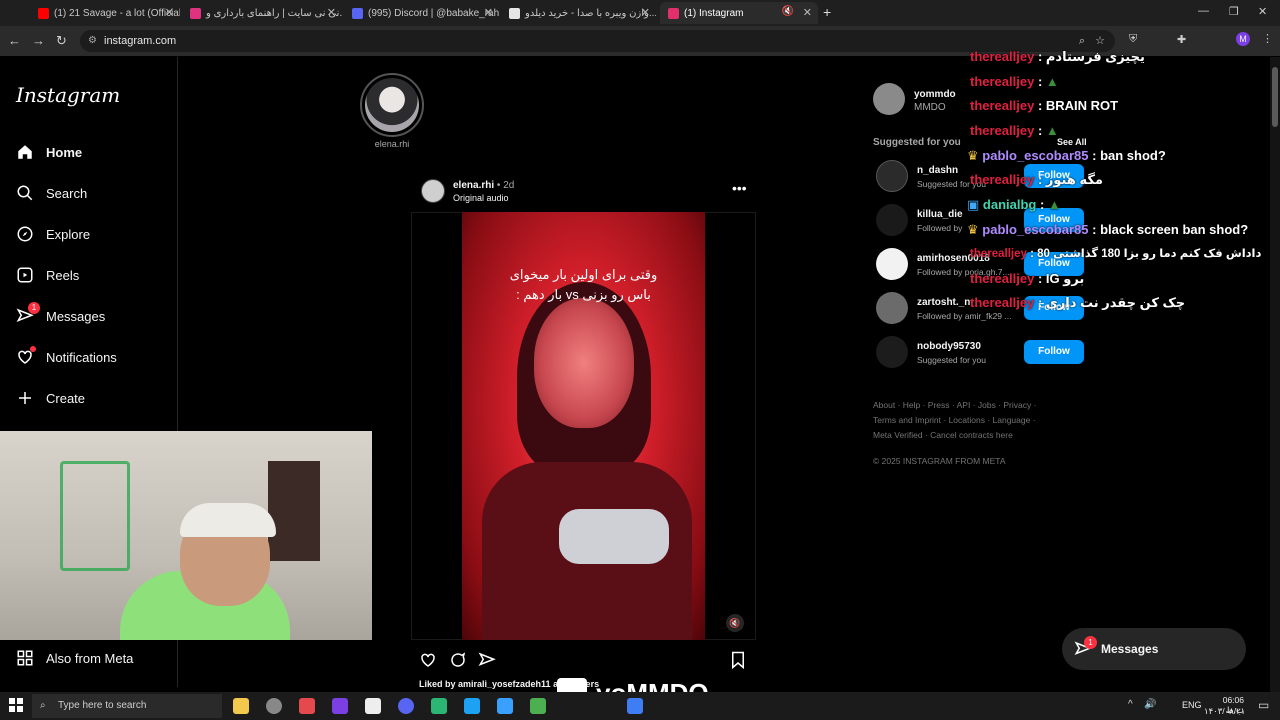 This screenshot has height=720, width=1280. What do you see at coordinates (597, 41) in the screenshot?
I see `url-input: ⚙ instagram.com ⌕ ☆` at bounding box center [597, 41].